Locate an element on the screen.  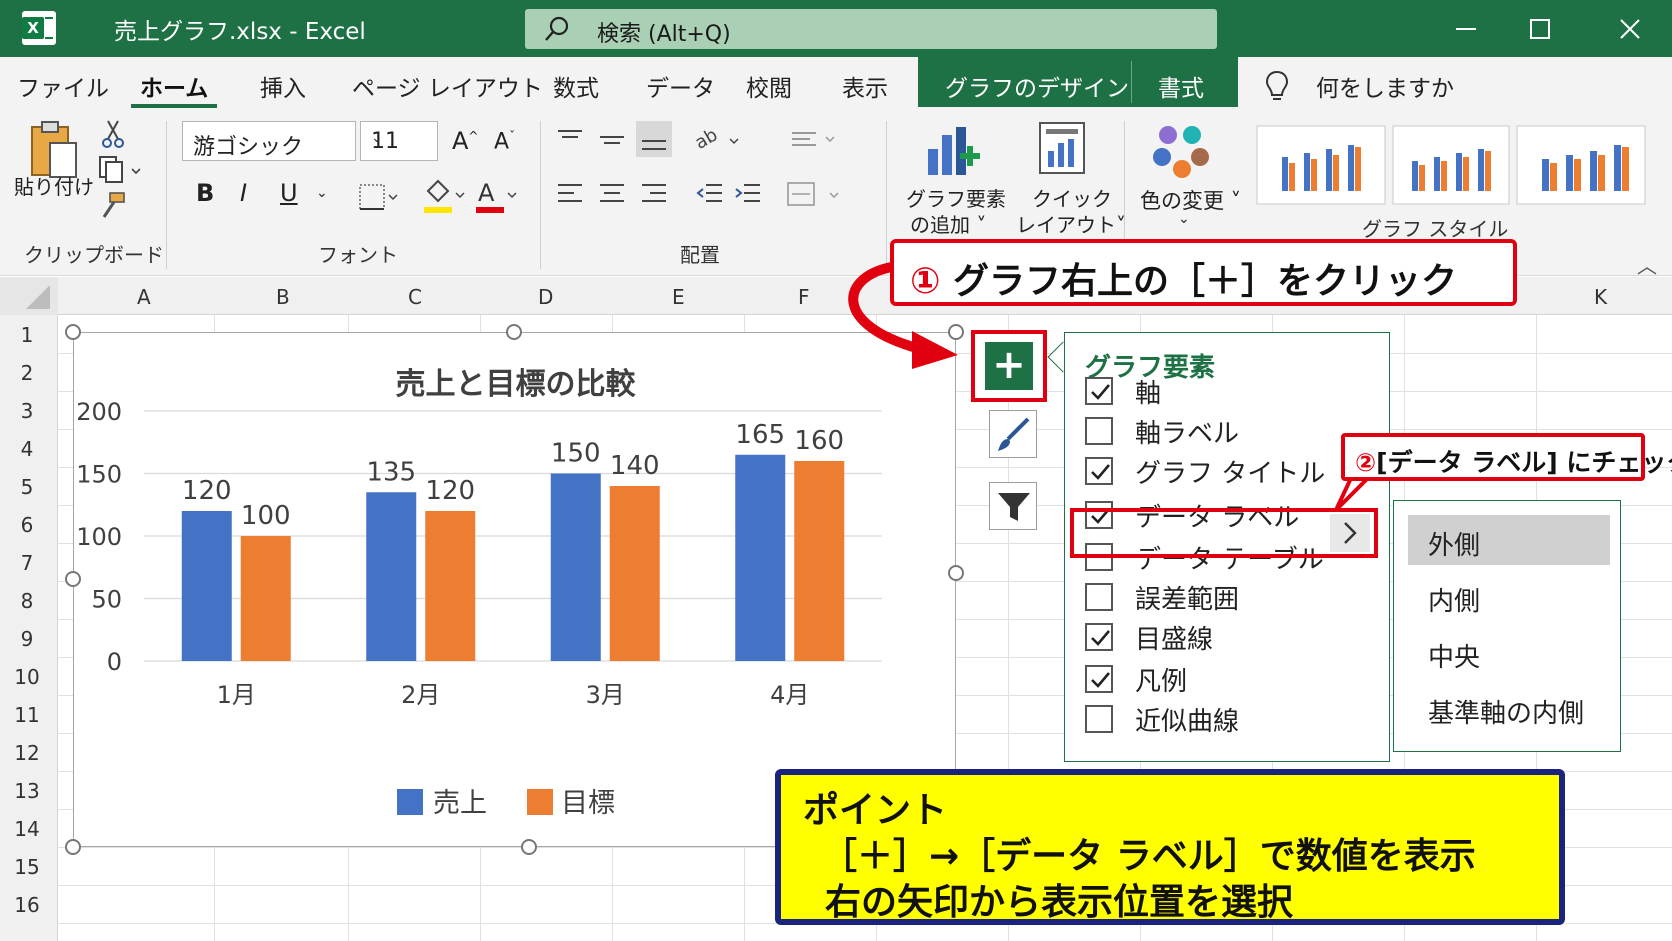
font-color-icon: A is located at coordinates (496, 196).